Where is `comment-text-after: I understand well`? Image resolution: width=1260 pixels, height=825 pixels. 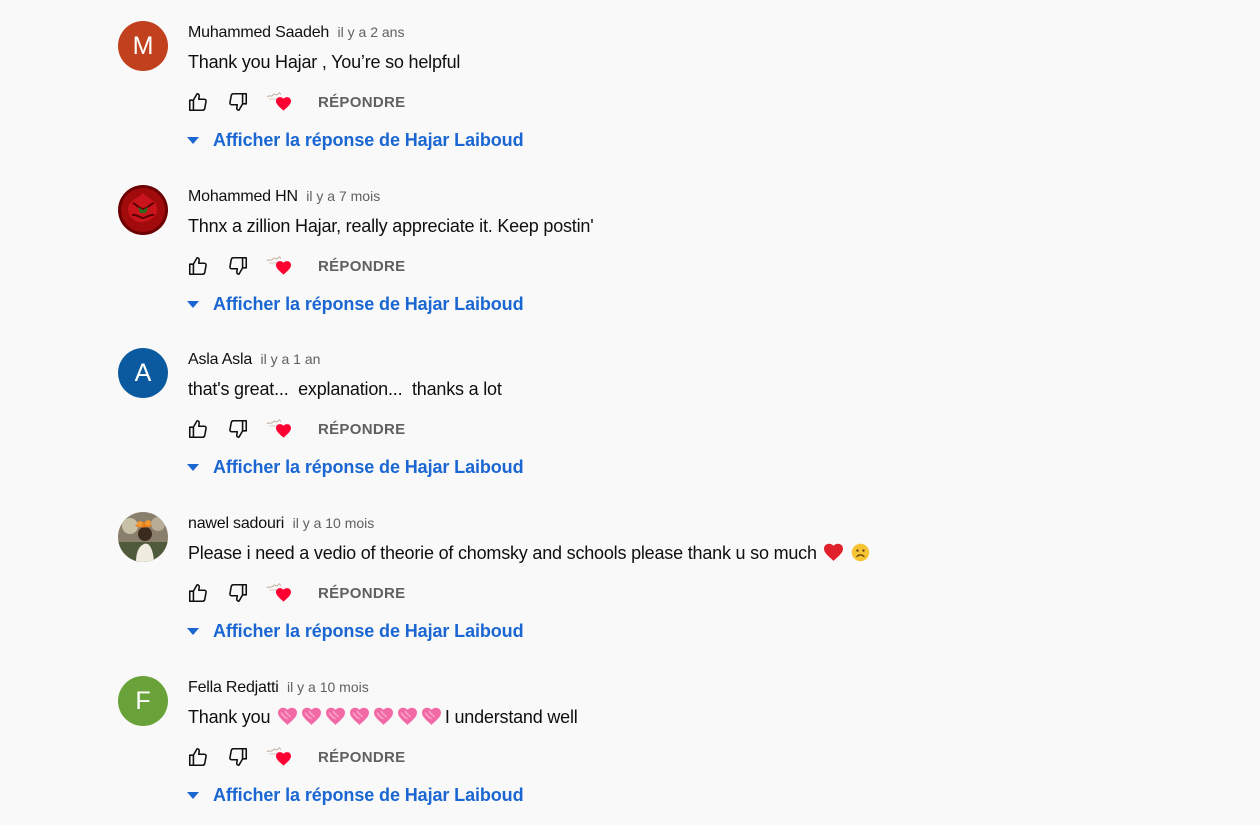
comment-text-after: I understand well is located at coordinates (511, 717).